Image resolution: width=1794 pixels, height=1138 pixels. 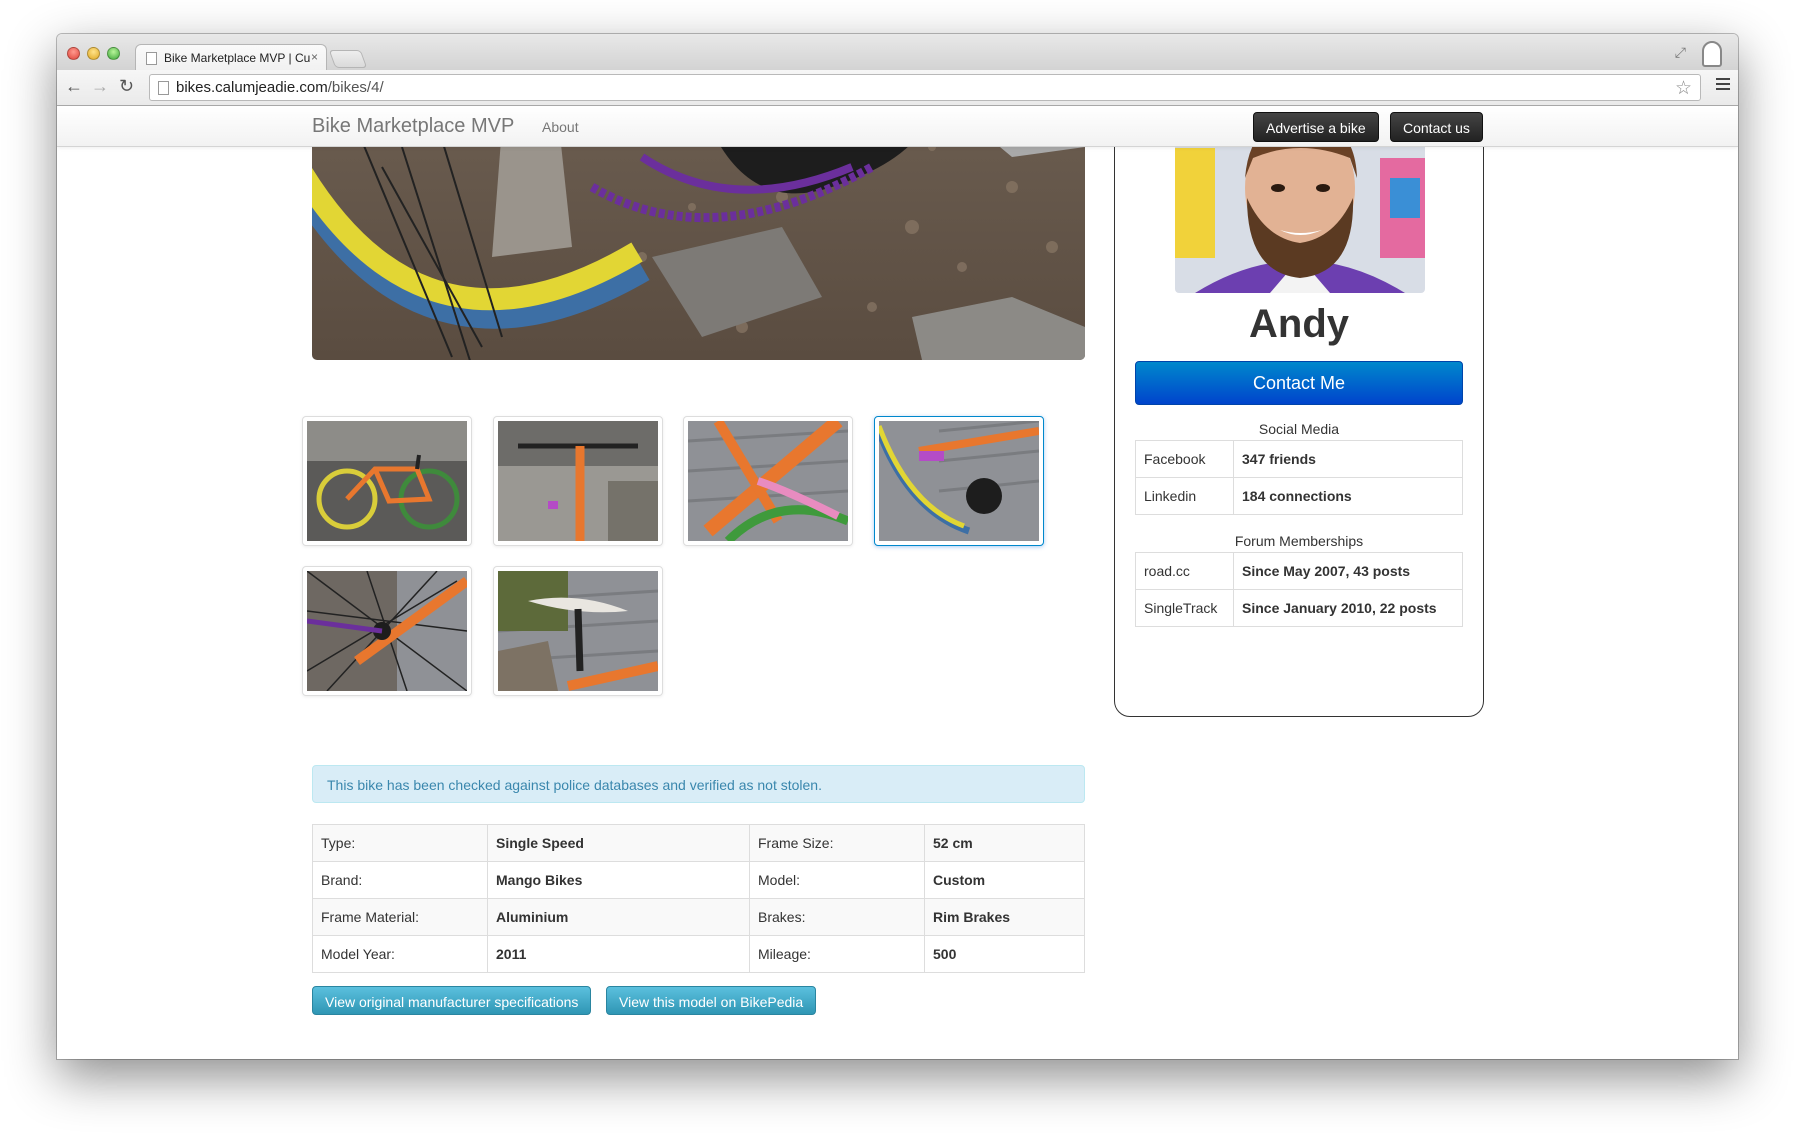 I want to click on card-row: road.cc Since May 2007, 43 posts, so click(x=1299, y=571).